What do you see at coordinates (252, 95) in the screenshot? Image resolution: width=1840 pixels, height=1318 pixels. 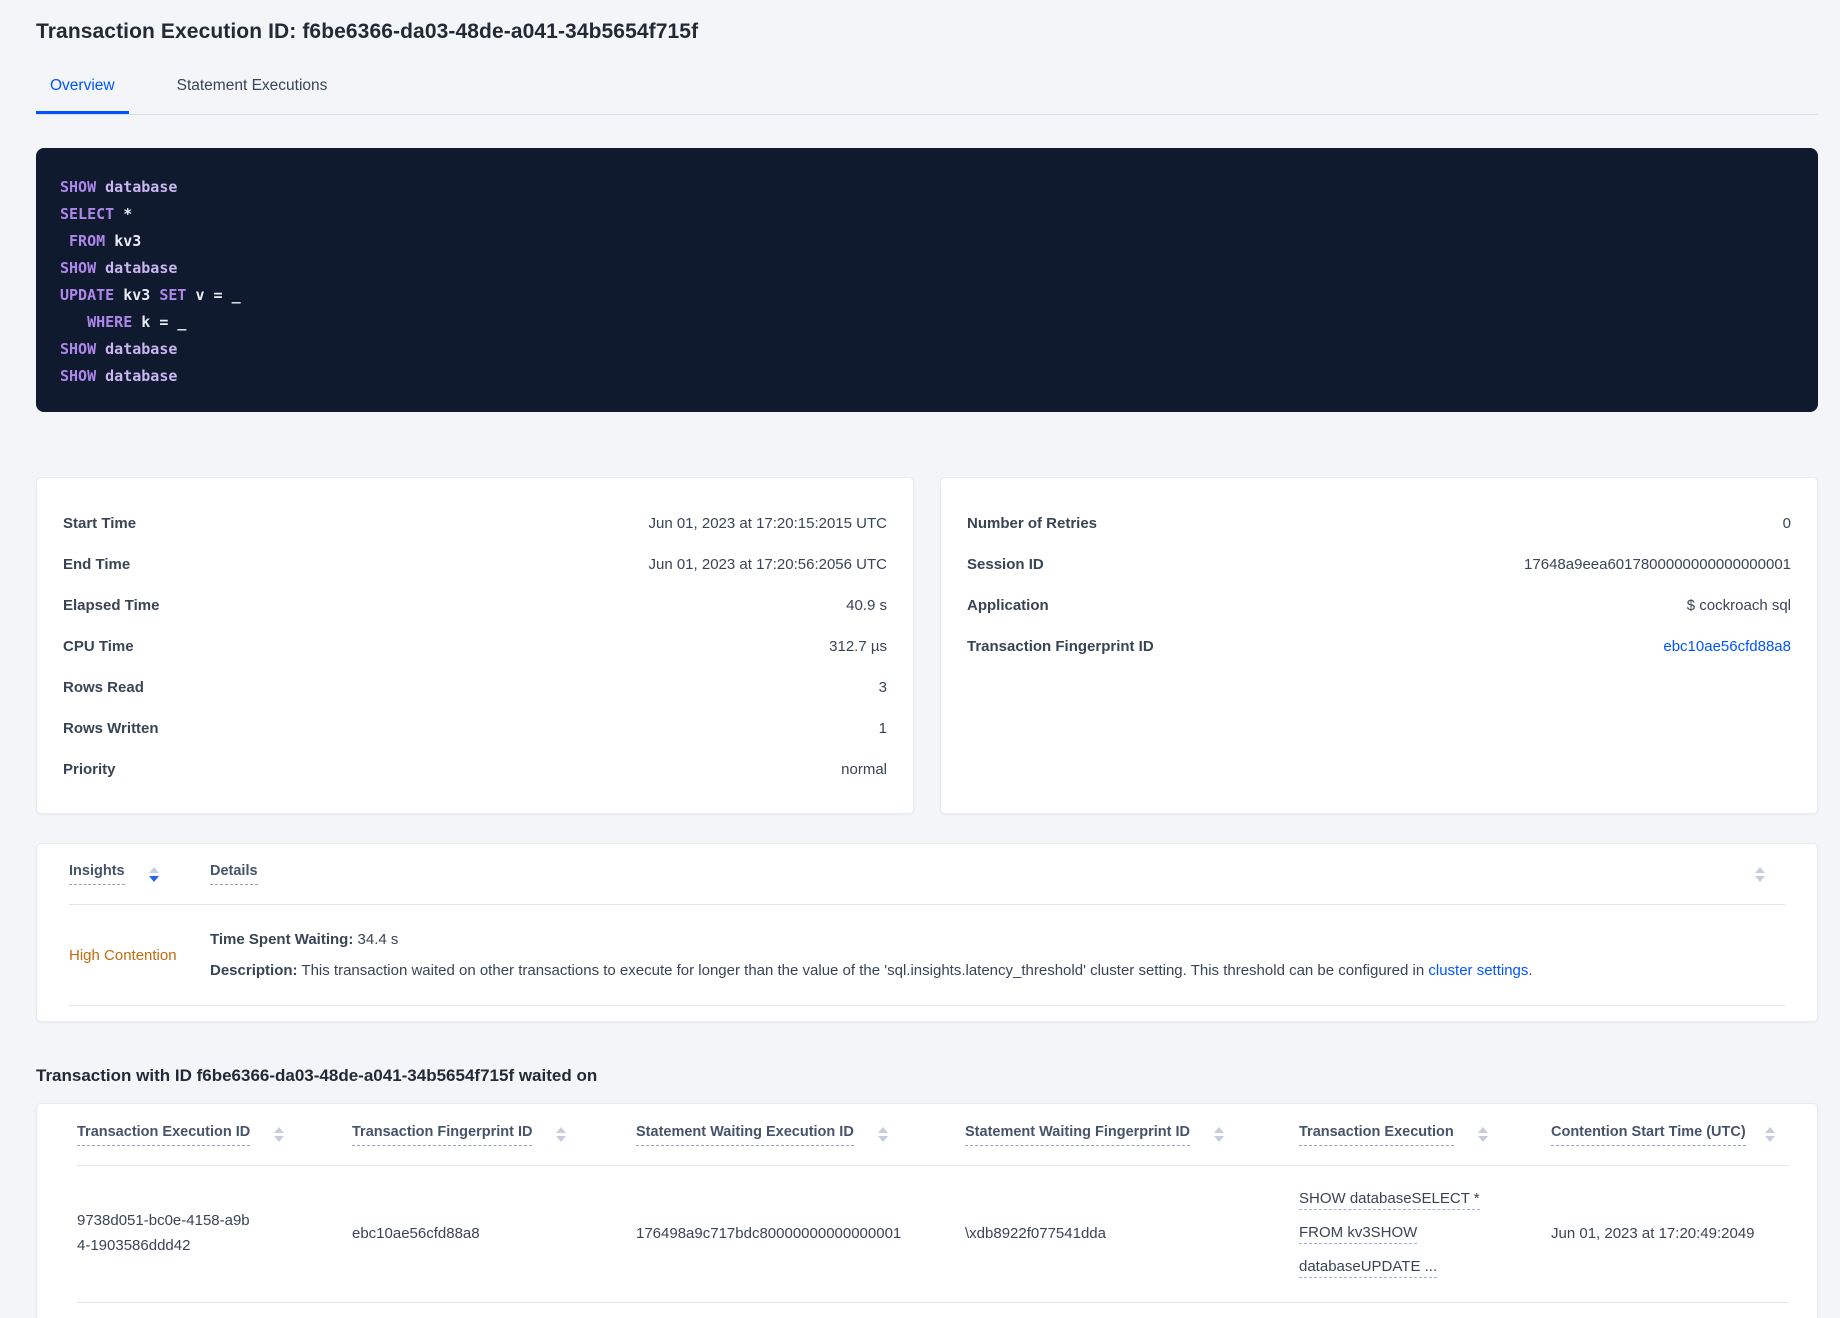 I see `tab-statement-executions: Statement Executions` at bounding box center [252, 95].